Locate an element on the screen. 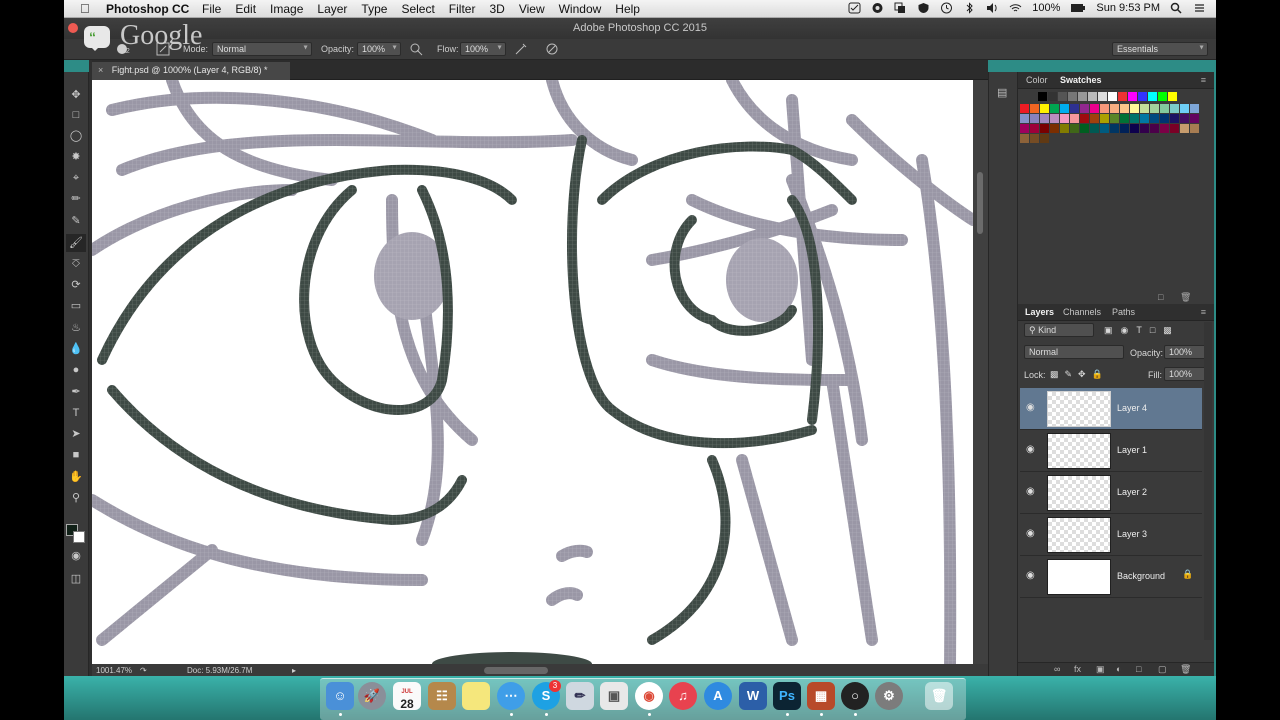 The height and width of the screenshot is (720, 1280). quick-mask-icon: ◉ is located at coordinates (76, 556).